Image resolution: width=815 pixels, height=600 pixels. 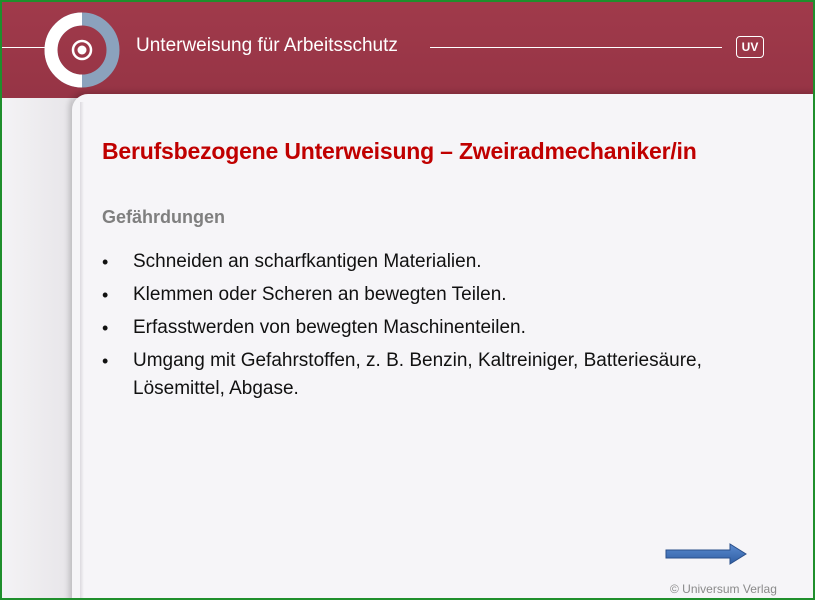 What do you see at coordinates (706, 554) in the screenshot?
I see `arrow-right-icon` at bounding box center [706, 554].